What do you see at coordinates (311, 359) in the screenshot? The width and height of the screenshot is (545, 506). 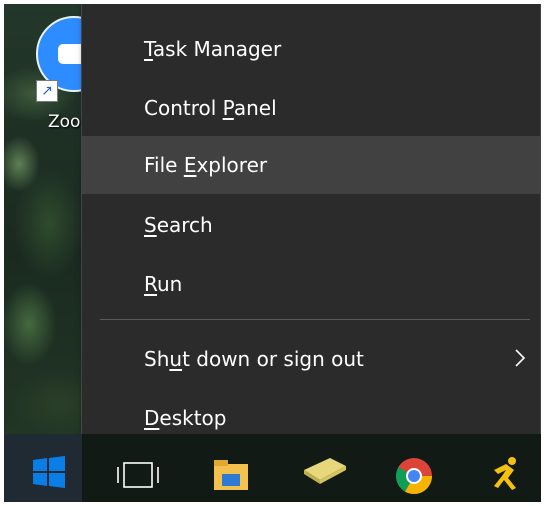 I see `menu-item-shut-down-or-sign-out: Shut down or sign out` at bounding box center [311, 359].